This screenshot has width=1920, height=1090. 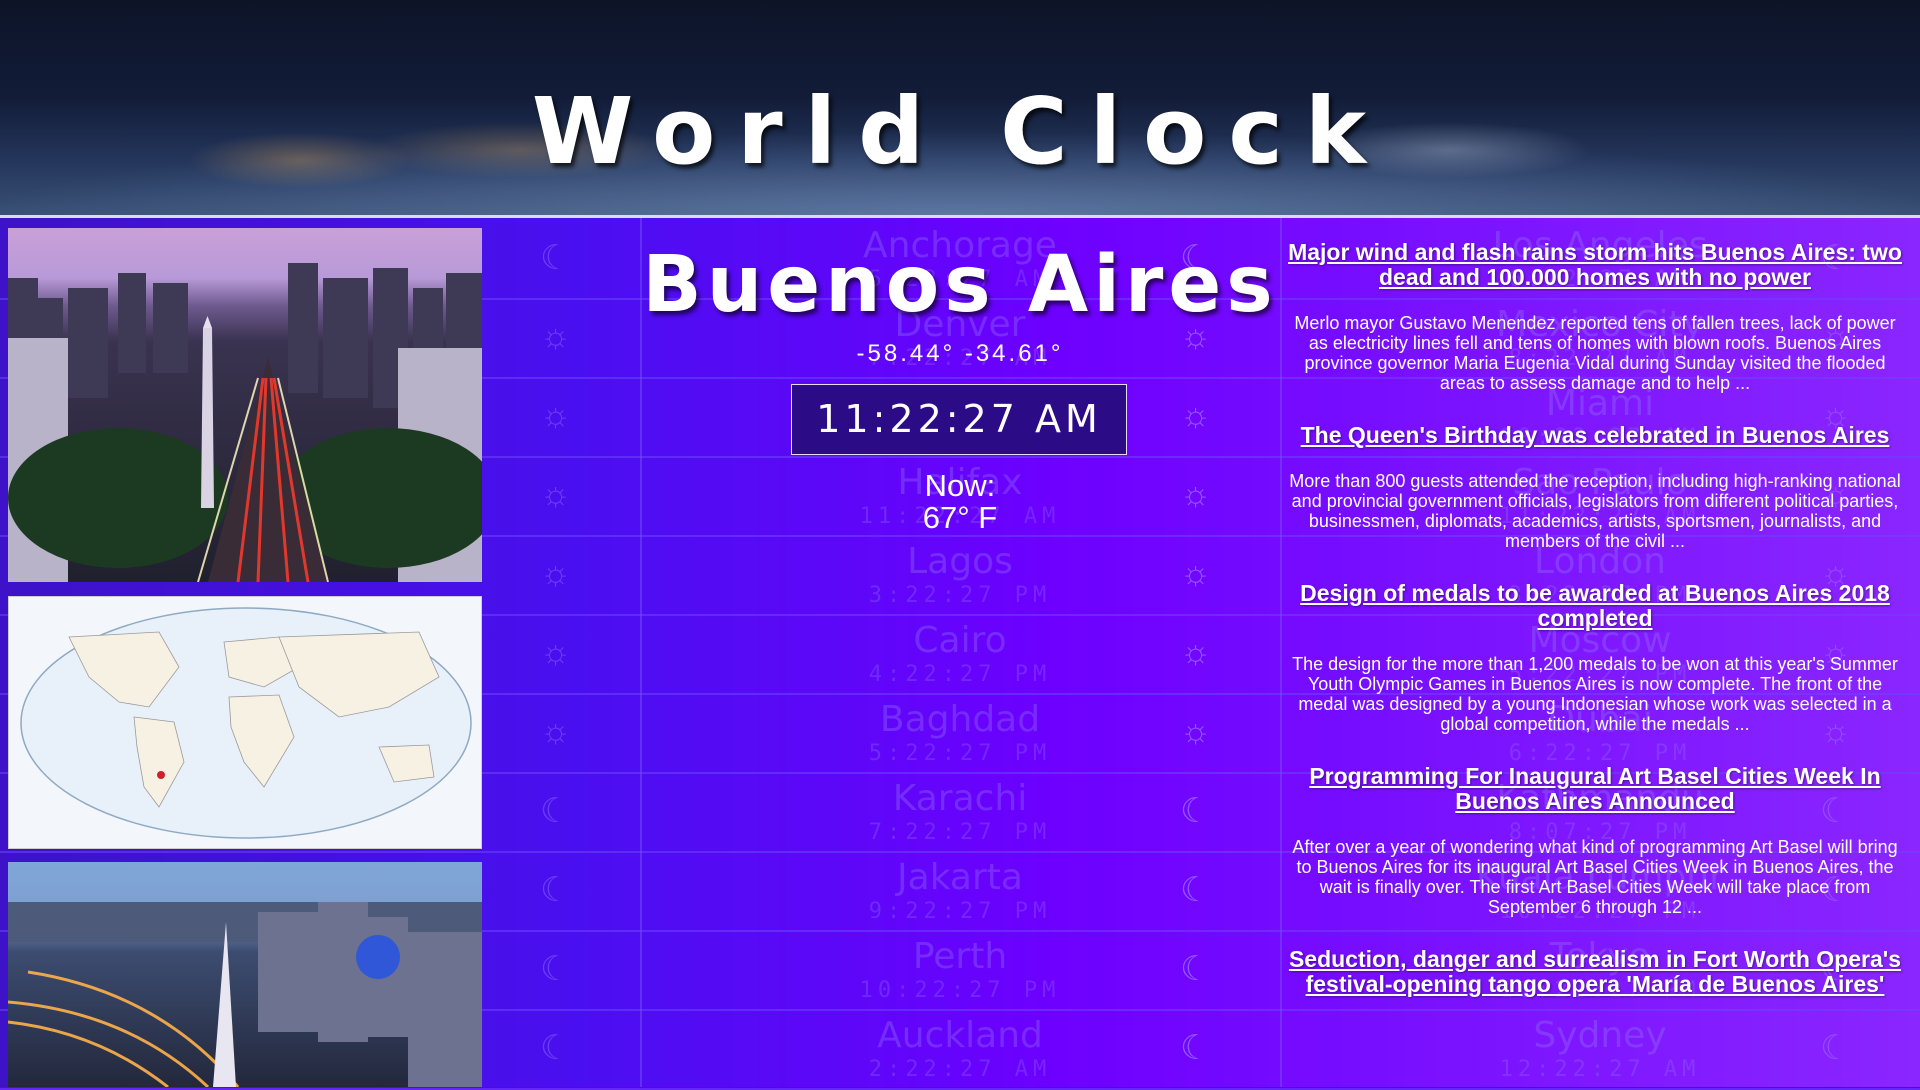 I want to click on local-time-clock: 11:22:27 AM, so click(x=959, y=419).